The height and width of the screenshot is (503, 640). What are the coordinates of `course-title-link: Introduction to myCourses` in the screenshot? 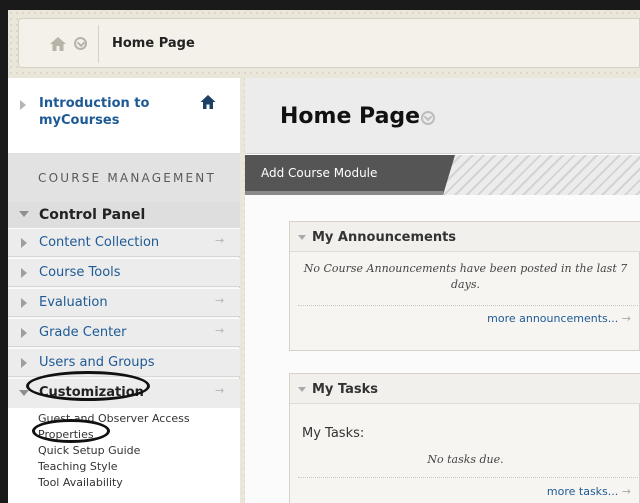 It's located at (124, 116).